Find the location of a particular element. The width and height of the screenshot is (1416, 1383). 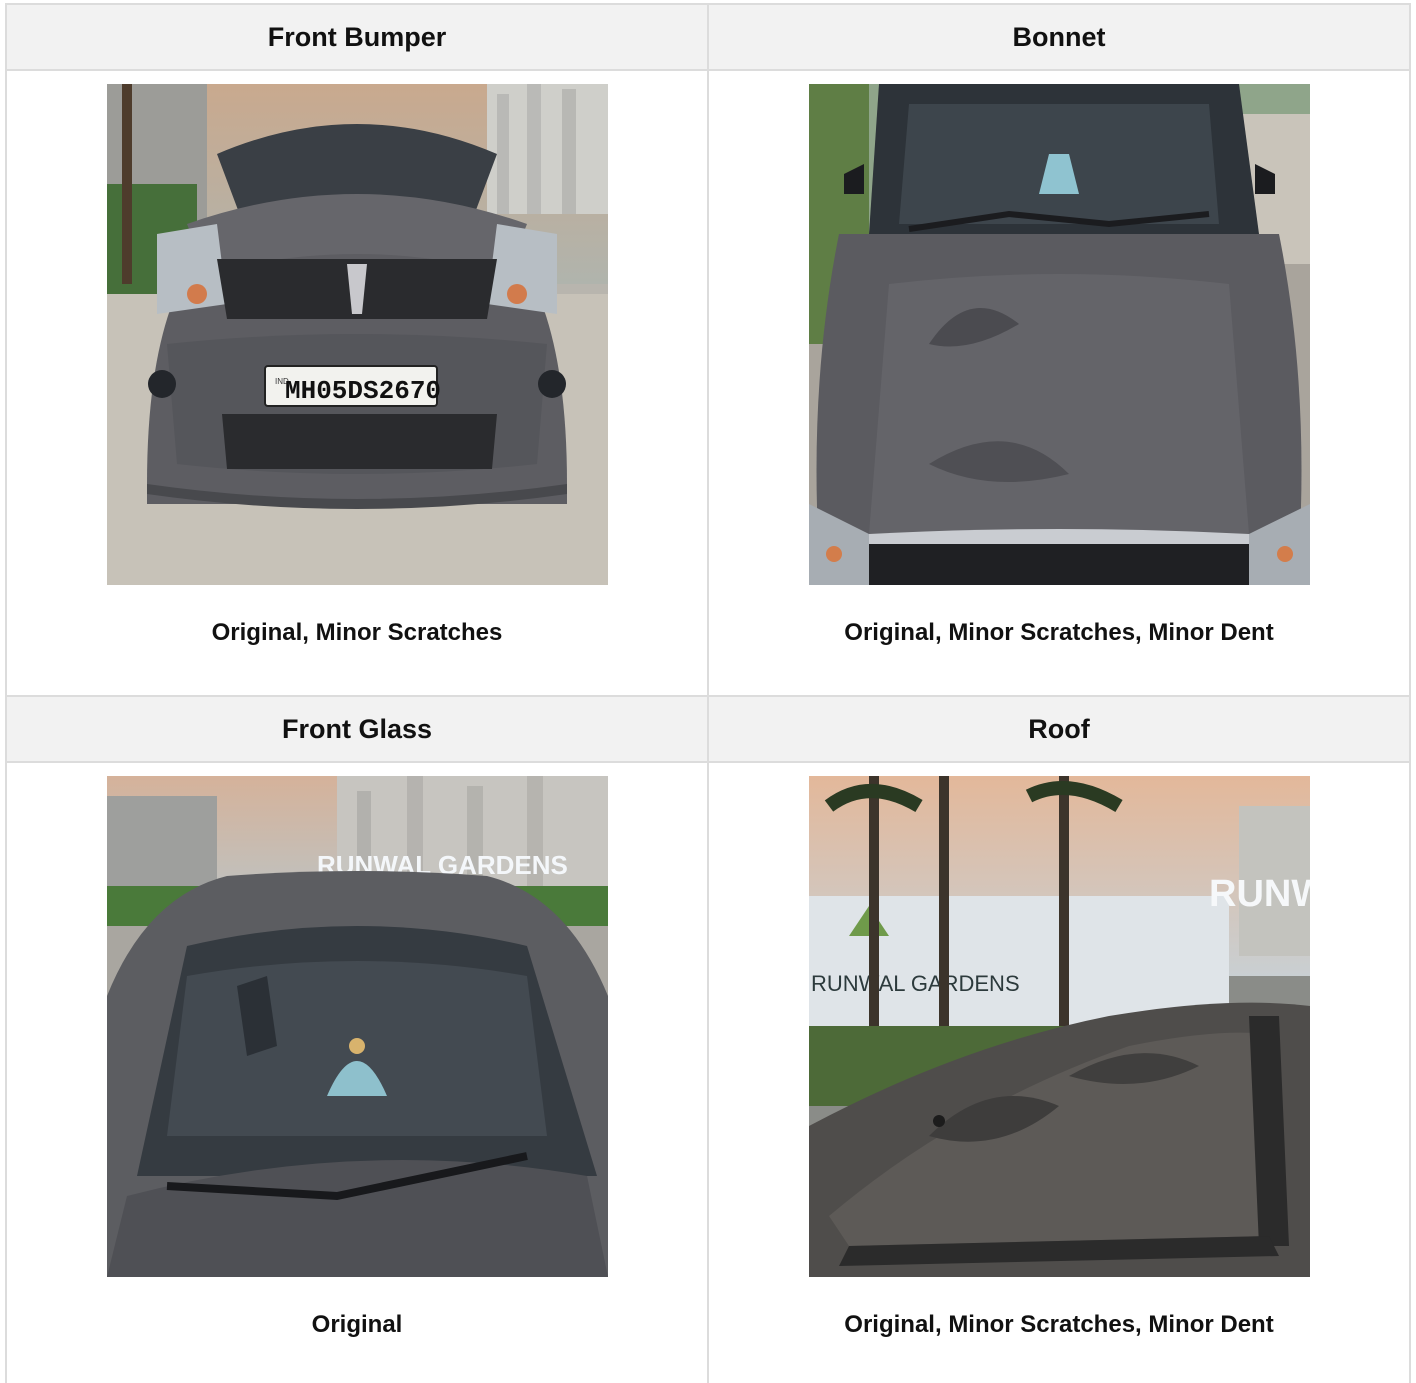

status-front-glass: Original is located at coordinates (357, 1324).